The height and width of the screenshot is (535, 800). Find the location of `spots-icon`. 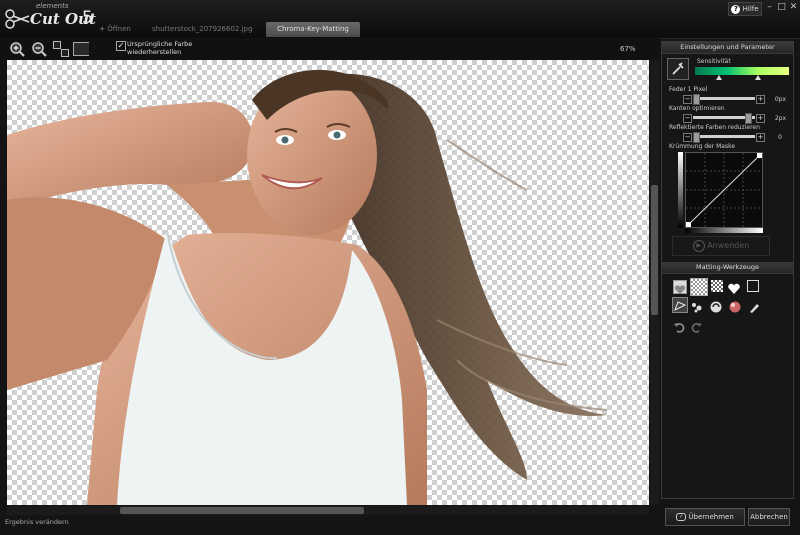

spots-icon is located at coordinates (697, 308).